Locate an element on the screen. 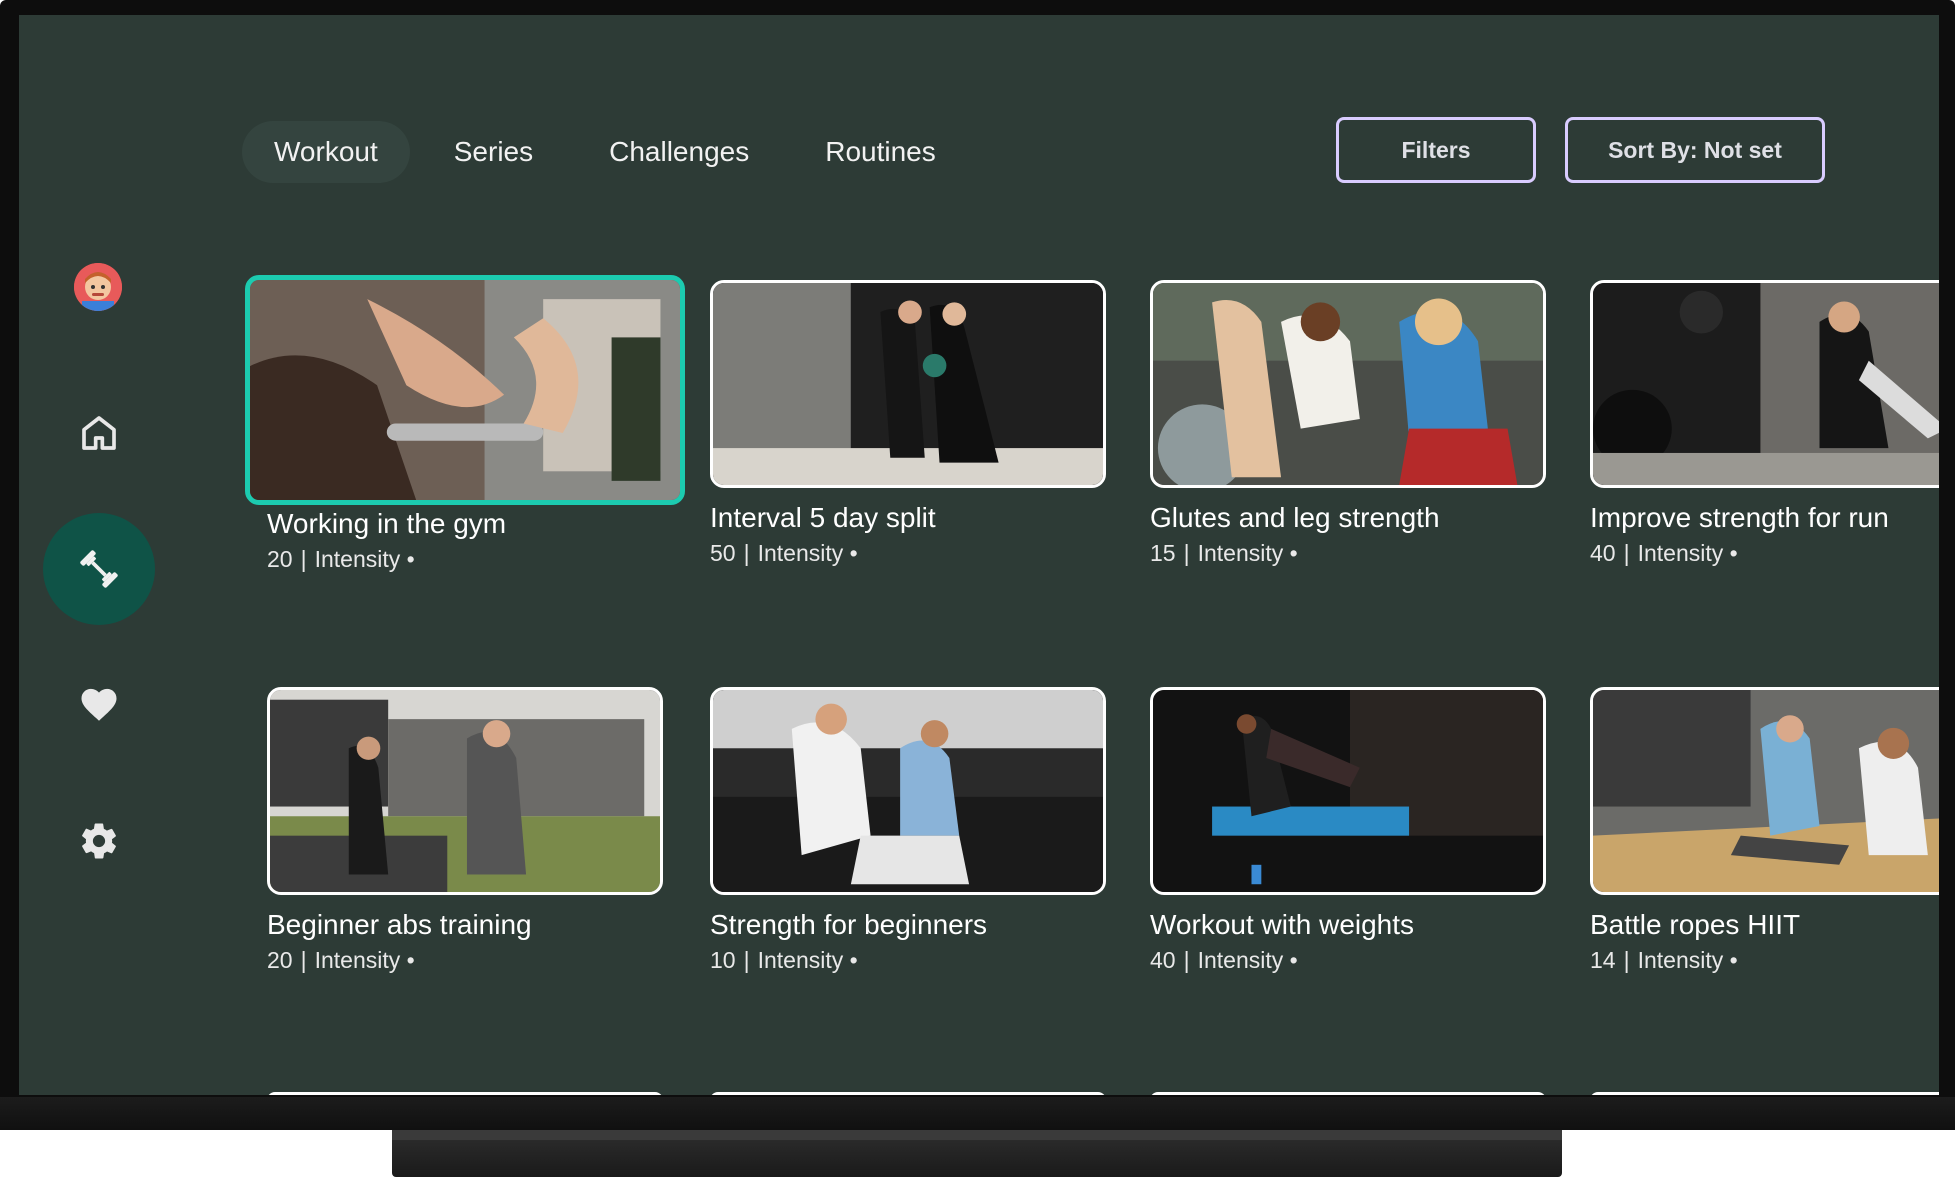 Image resolution: width=1955 pixels, height=1177 pixels. tab-challenges: Challenges is located at coordinates (679, 152).